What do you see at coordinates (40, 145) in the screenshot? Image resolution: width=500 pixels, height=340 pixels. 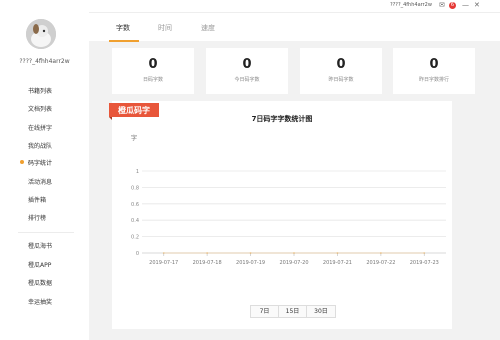 I see `sidebar-item-my-team: 我的战队` at bounding box center [40, 145].